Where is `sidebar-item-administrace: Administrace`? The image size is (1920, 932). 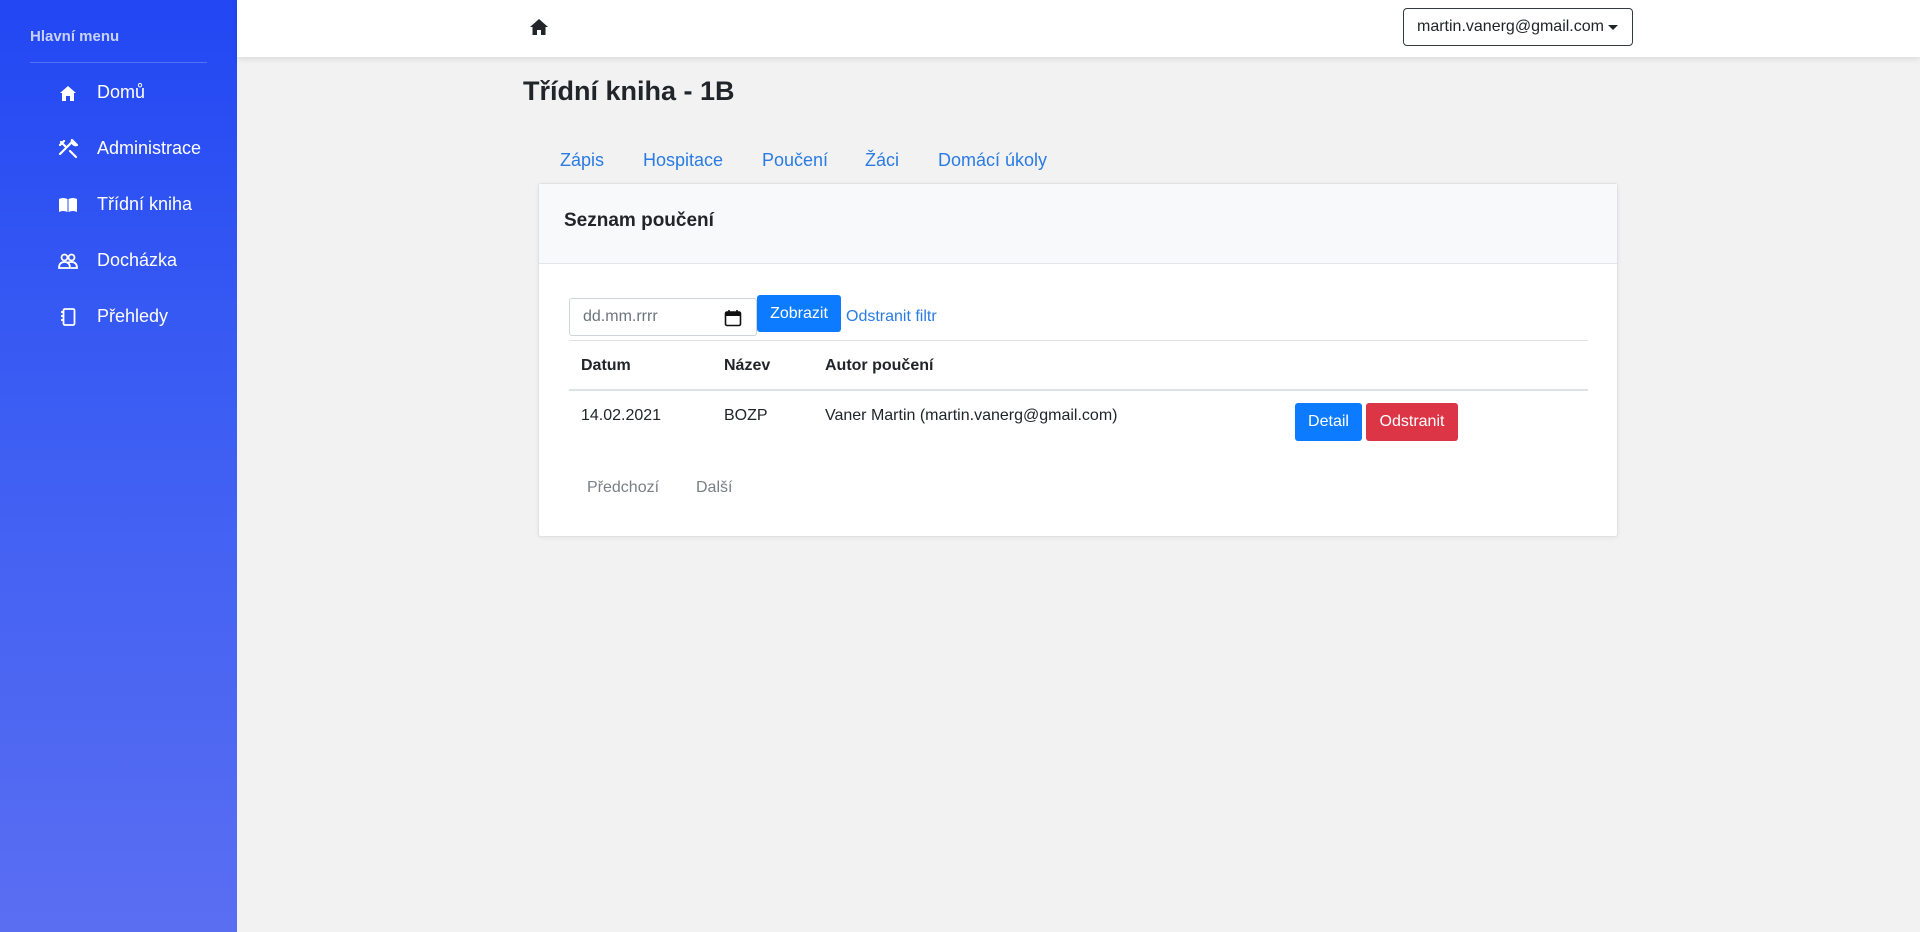
sidebar-item-administrace: Administrace is located at coordinates (118, 149).